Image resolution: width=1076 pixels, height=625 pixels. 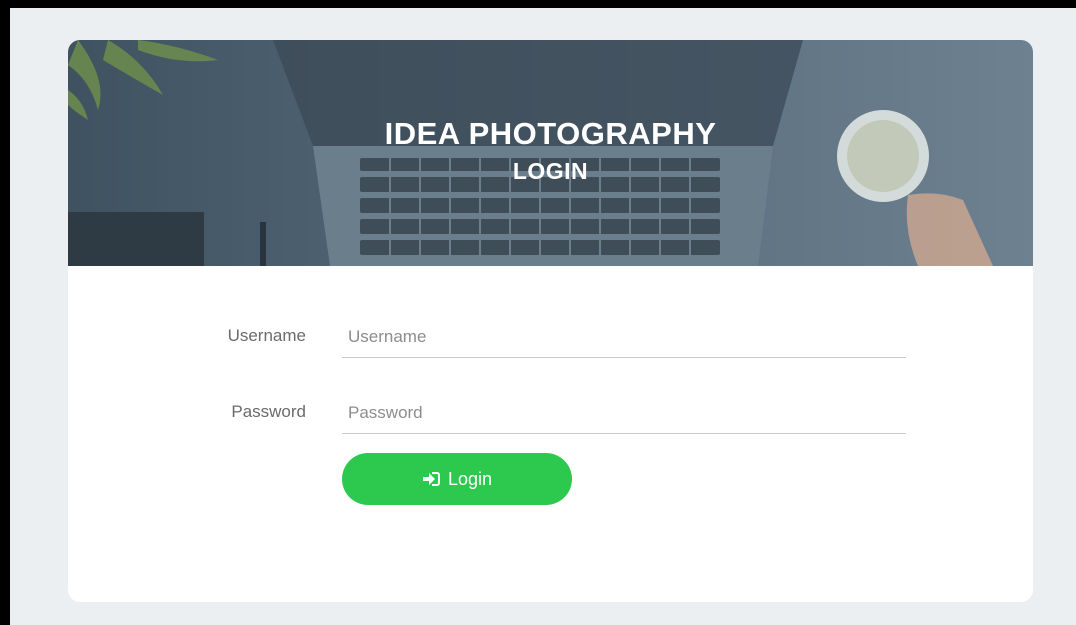 What do you see at coordinates (550, 133) in the screenshot?
I see `site-title: IDEA PHOTOGRAPHY` at bounding box center [550, 133].